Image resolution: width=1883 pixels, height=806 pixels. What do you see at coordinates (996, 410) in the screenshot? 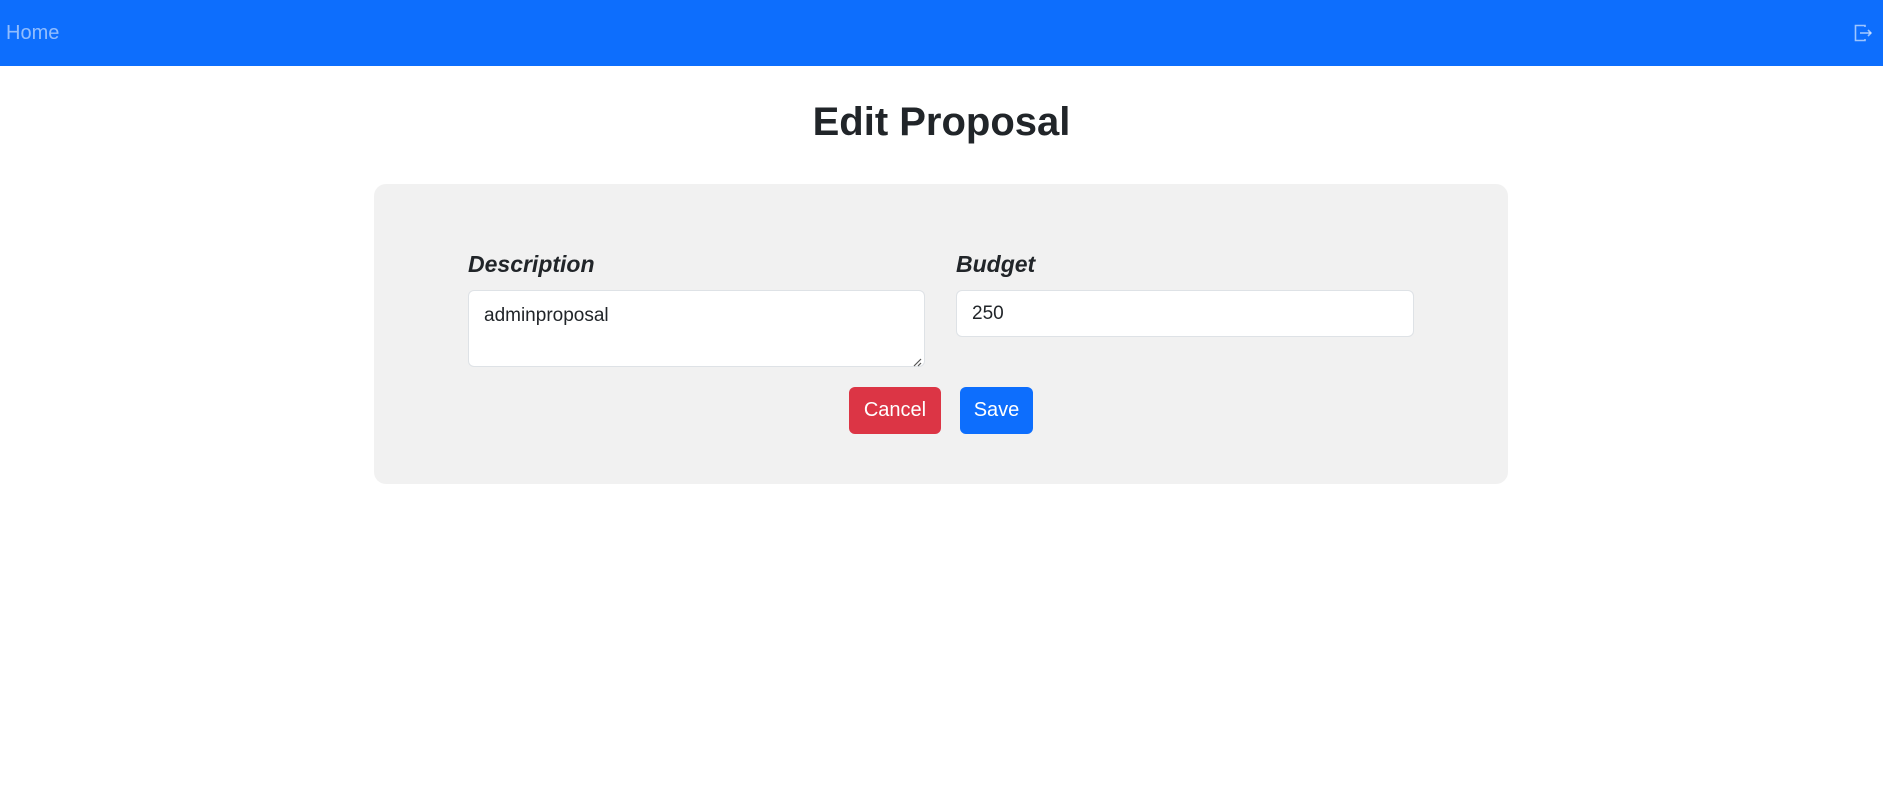
I see `save-button: Save` at bounding box center [996, 410].